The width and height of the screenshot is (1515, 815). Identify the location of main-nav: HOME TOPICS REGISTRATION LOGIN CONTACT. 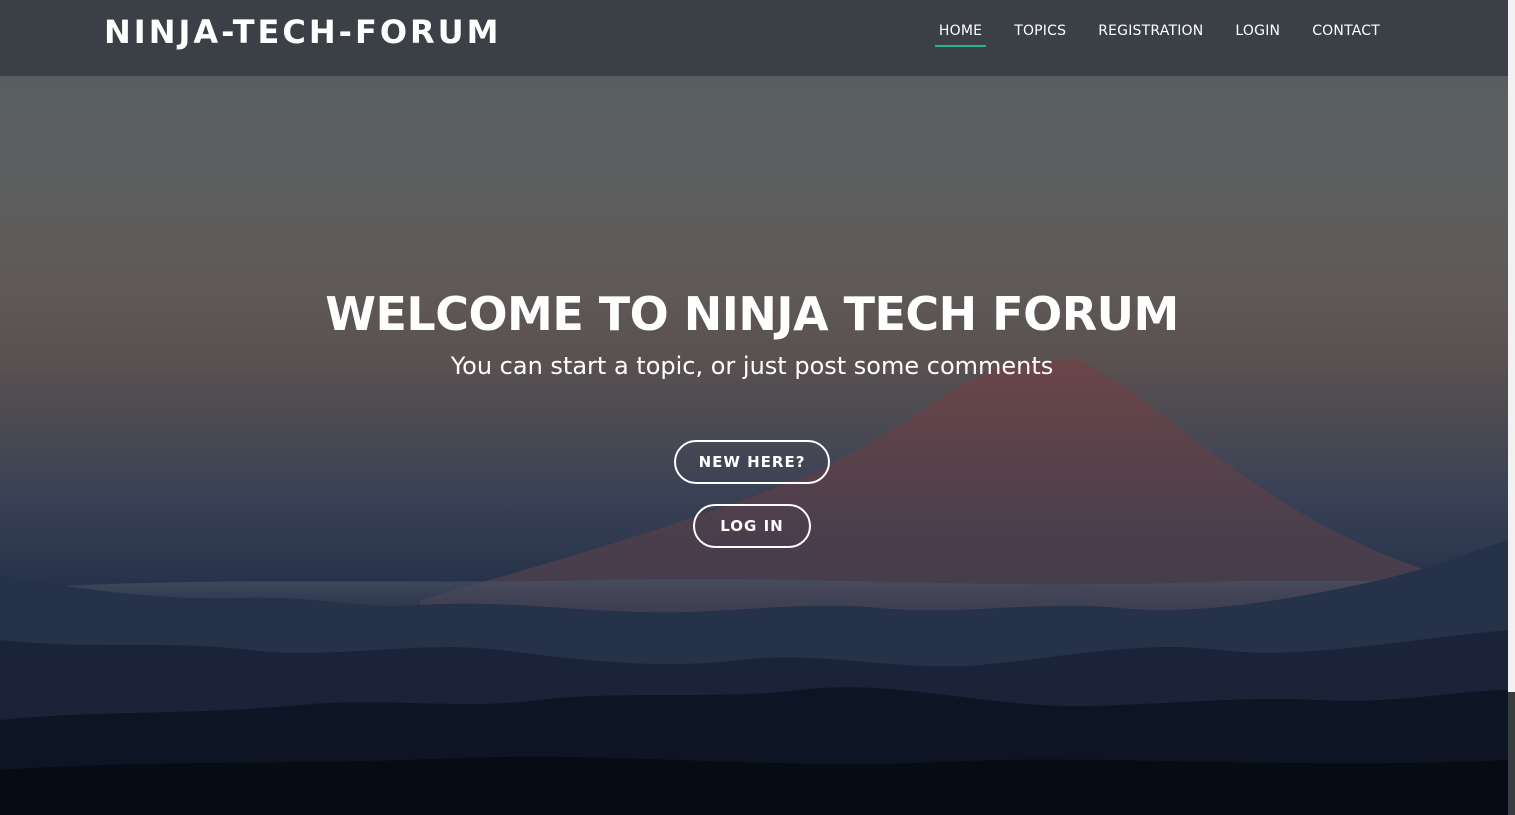
(1159, 33).